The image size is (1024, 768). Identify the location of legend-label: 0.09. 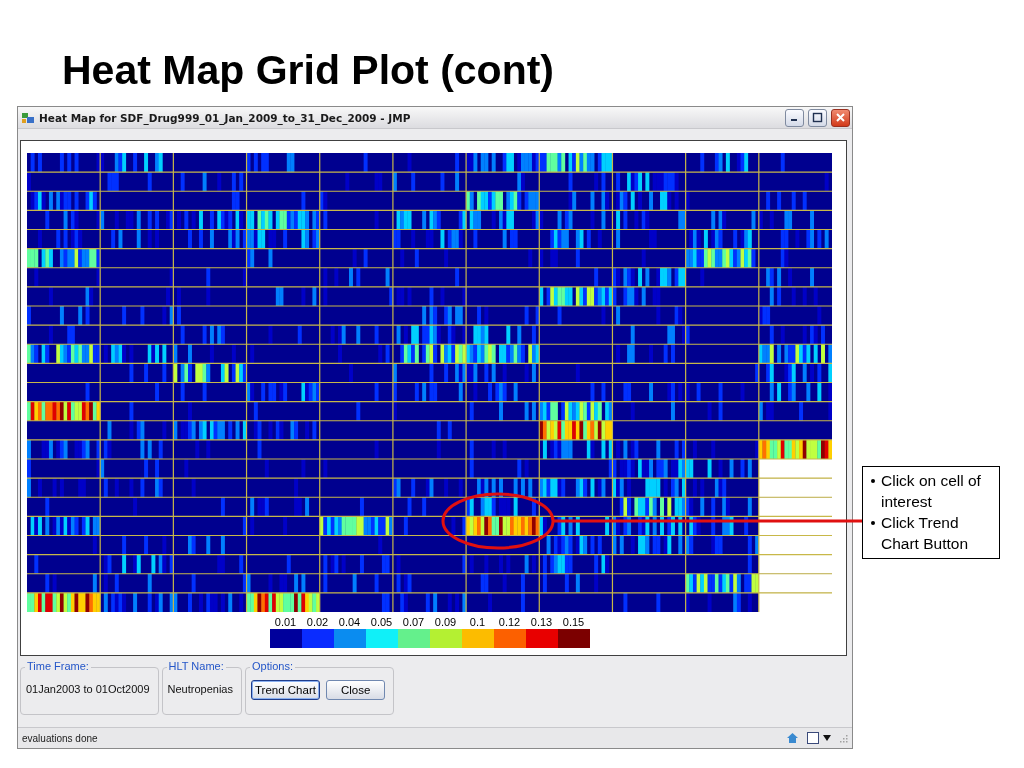
(445, 622).